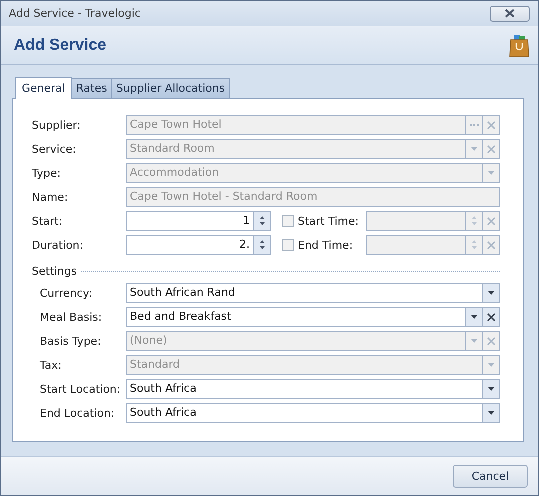  I want to click on window-title: Add Service - Travelogic, so click(75, 13).